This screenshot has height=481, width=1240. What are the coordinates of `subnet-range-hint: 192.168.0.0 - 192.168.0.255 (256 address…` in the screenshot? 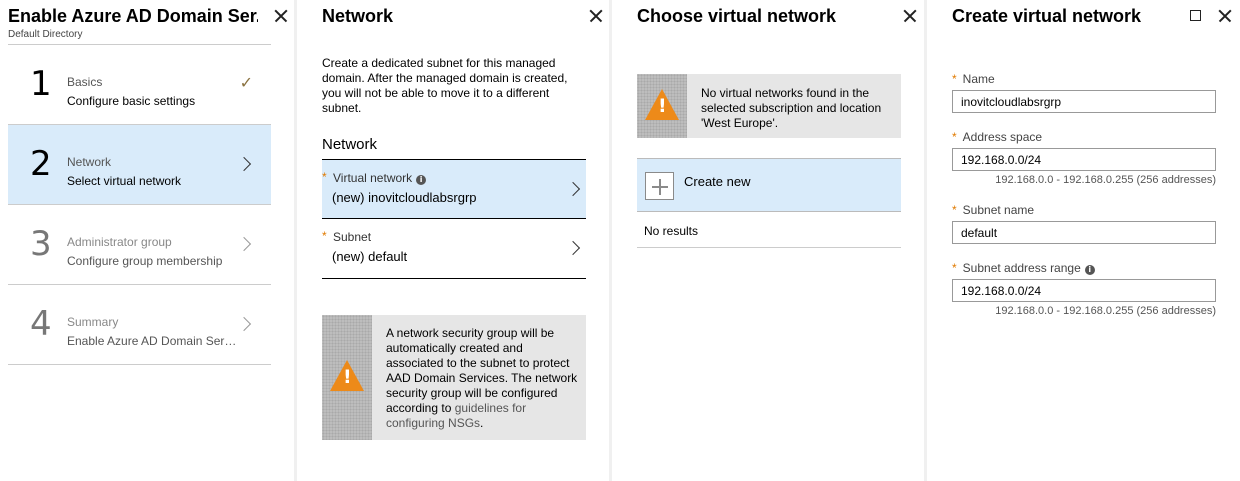 It's located at (1105, 311).